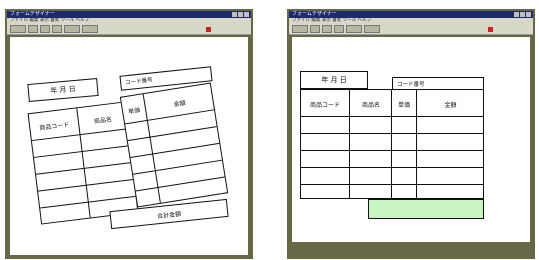  Describe the element at coordinates (411, 14) in the screenshot. I see `right-title-bar: フォームデザイナー` at that location.